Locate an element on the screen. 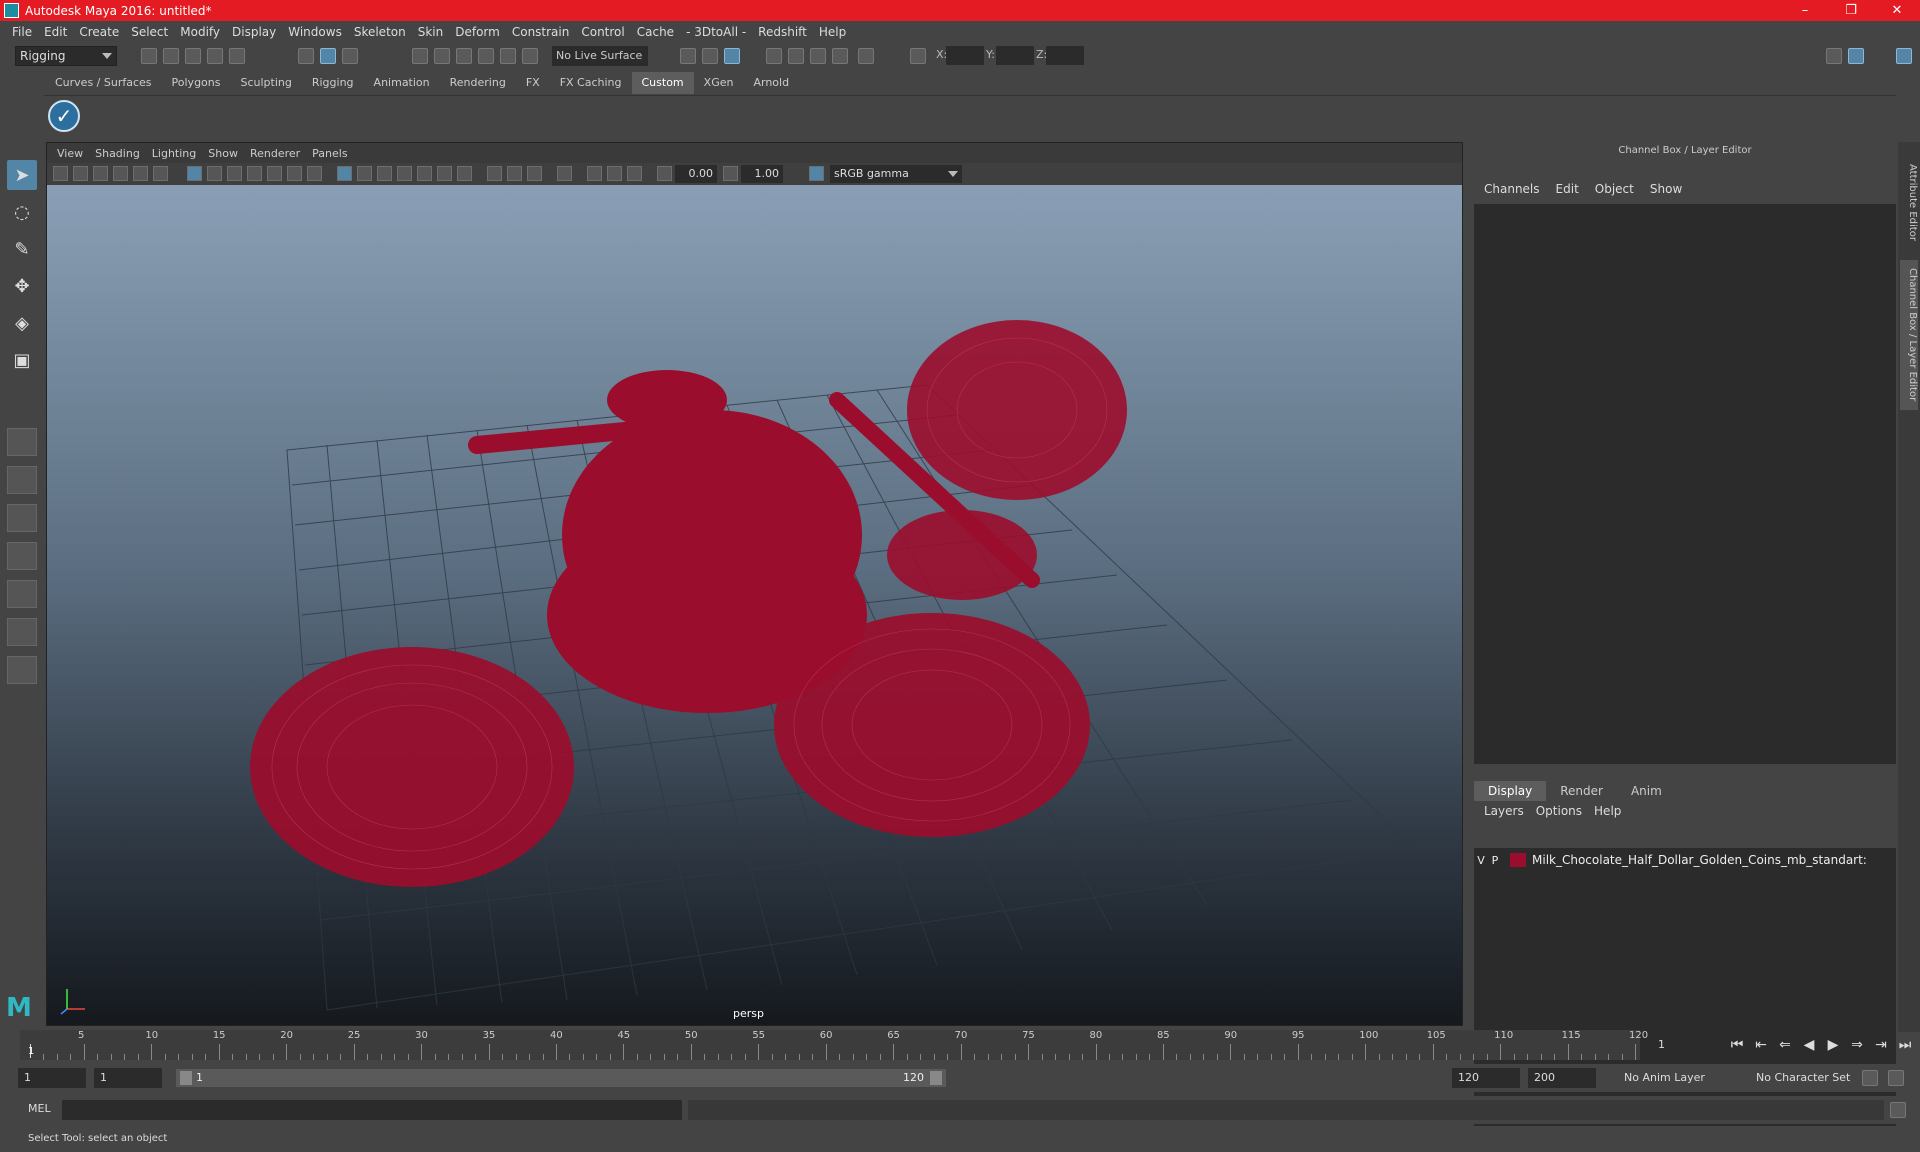  select-tool-icon: ➤ is located at coordinates (22, 175).